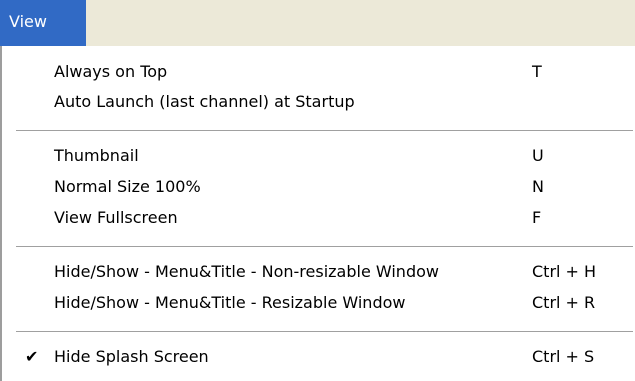 This screenshot has width=635, height=381. What do you see at coordinates (537, 217) in the screenshot?
I see `menu-item-shortcut: F` at bounding box center [537, 217].